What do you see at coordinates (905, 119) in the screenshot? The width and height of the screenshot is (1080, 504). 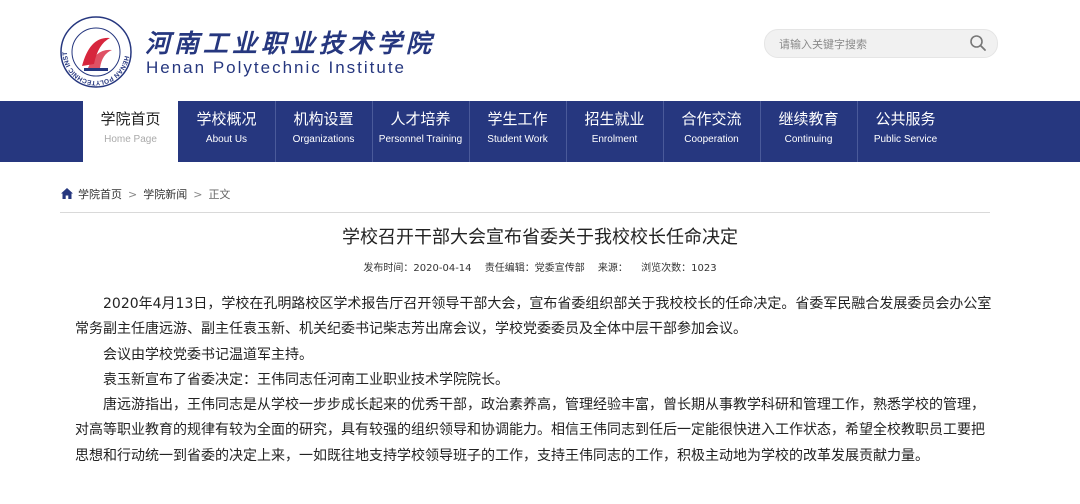 I see `nav-item-label: 公共服务` at bounding box center [905, 119].